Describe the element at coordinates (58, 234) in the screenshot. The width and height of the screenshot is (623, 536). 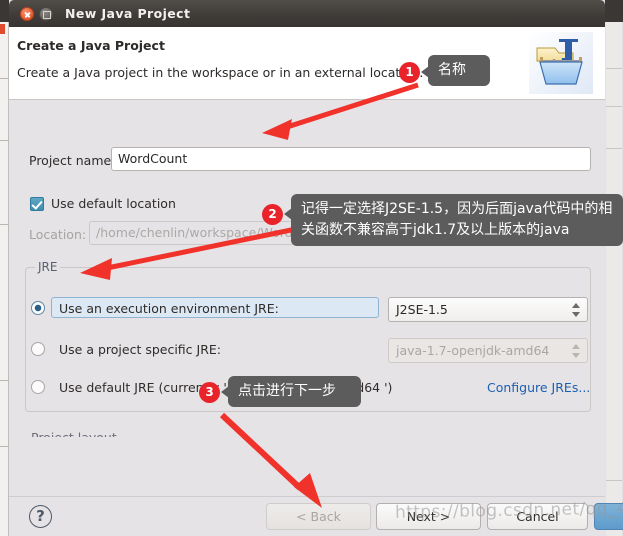
I see `location-label: Location:` at that location.